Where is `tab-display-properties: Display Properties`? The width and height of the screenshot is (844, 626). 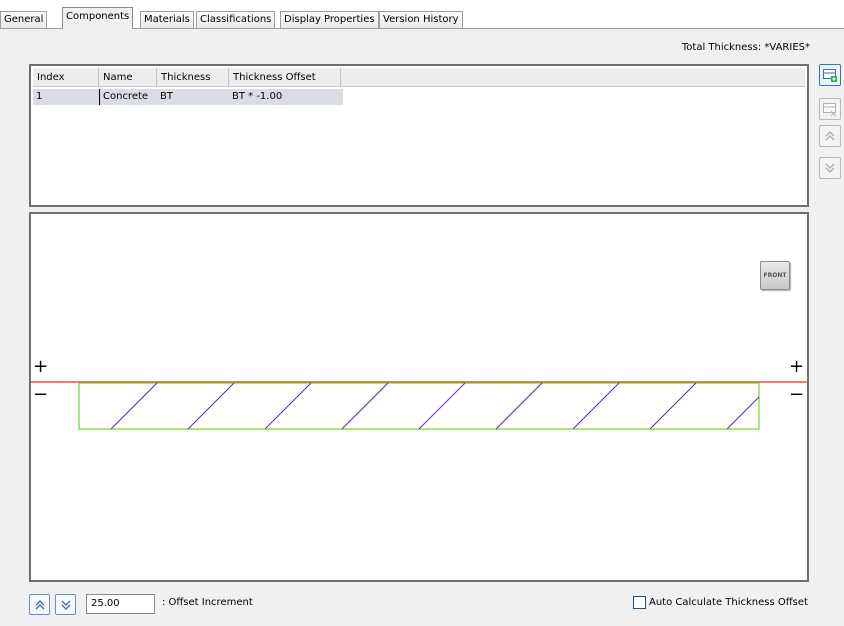 tab-display-properties: Display Properties is located at coordinates (329, 19).